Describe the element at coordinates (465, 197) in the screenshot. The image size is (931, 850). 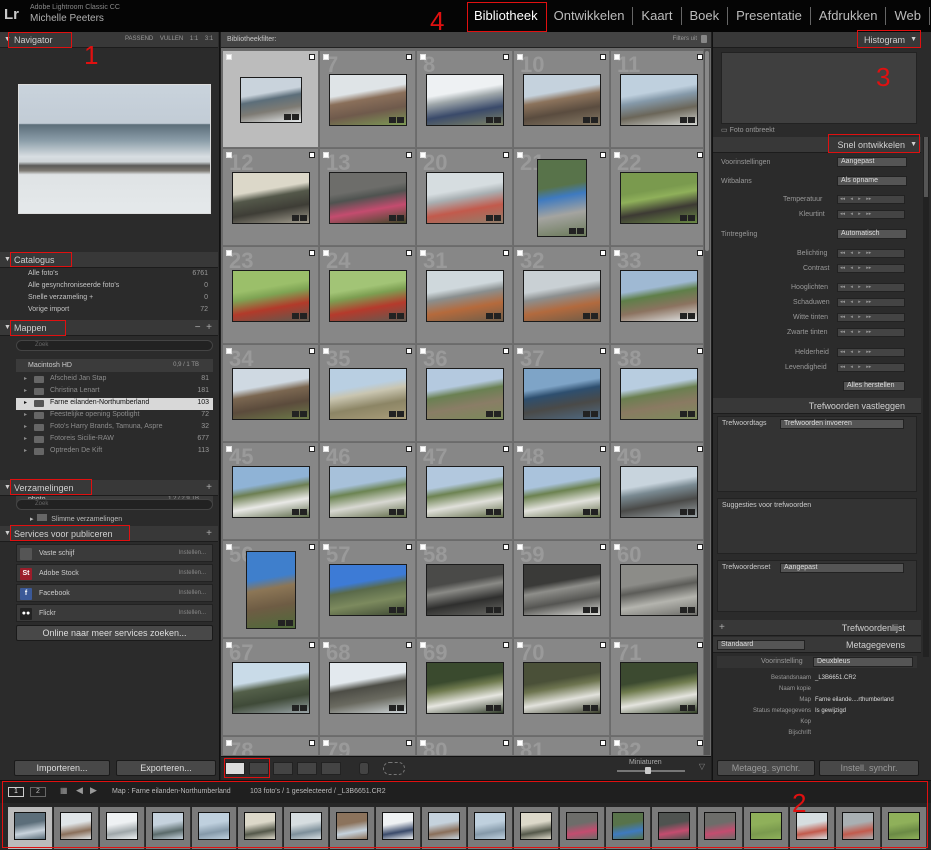
I see `grid-cell: 20` at that location.